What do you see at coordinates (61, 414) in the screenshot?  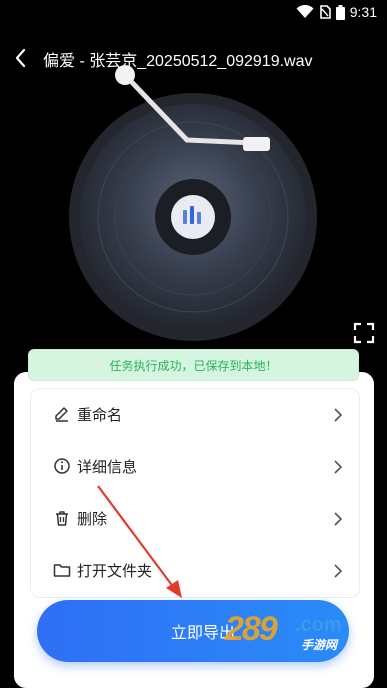 I see `edit-icon` at bounding box center [61, 414].